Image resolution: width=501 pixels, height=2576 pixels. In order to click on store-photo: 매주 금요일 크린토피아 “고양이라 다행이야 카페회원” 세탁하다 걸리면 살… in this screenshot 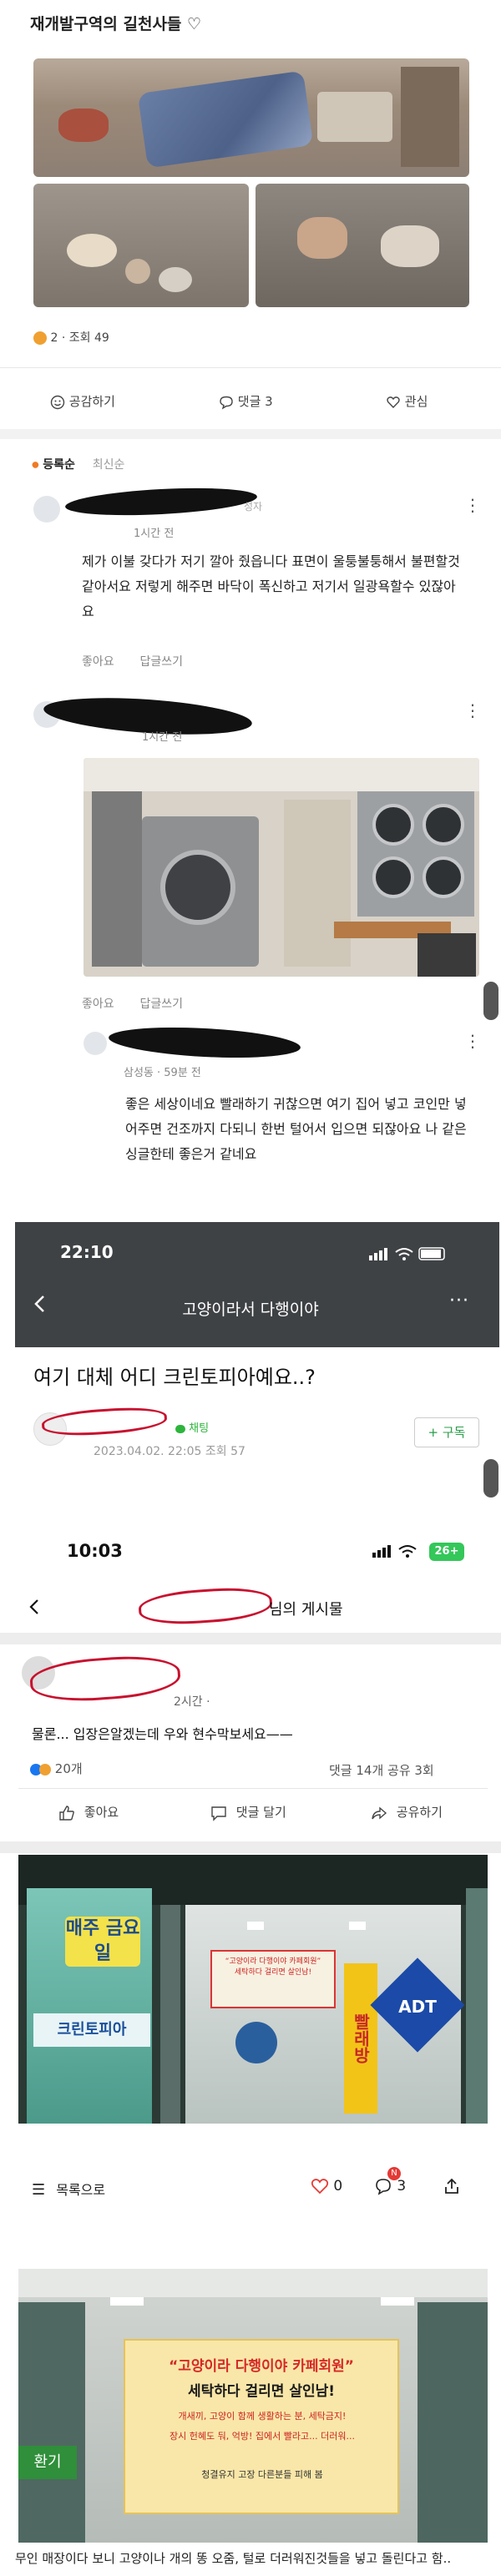, I will do `click(253, 1989)`.